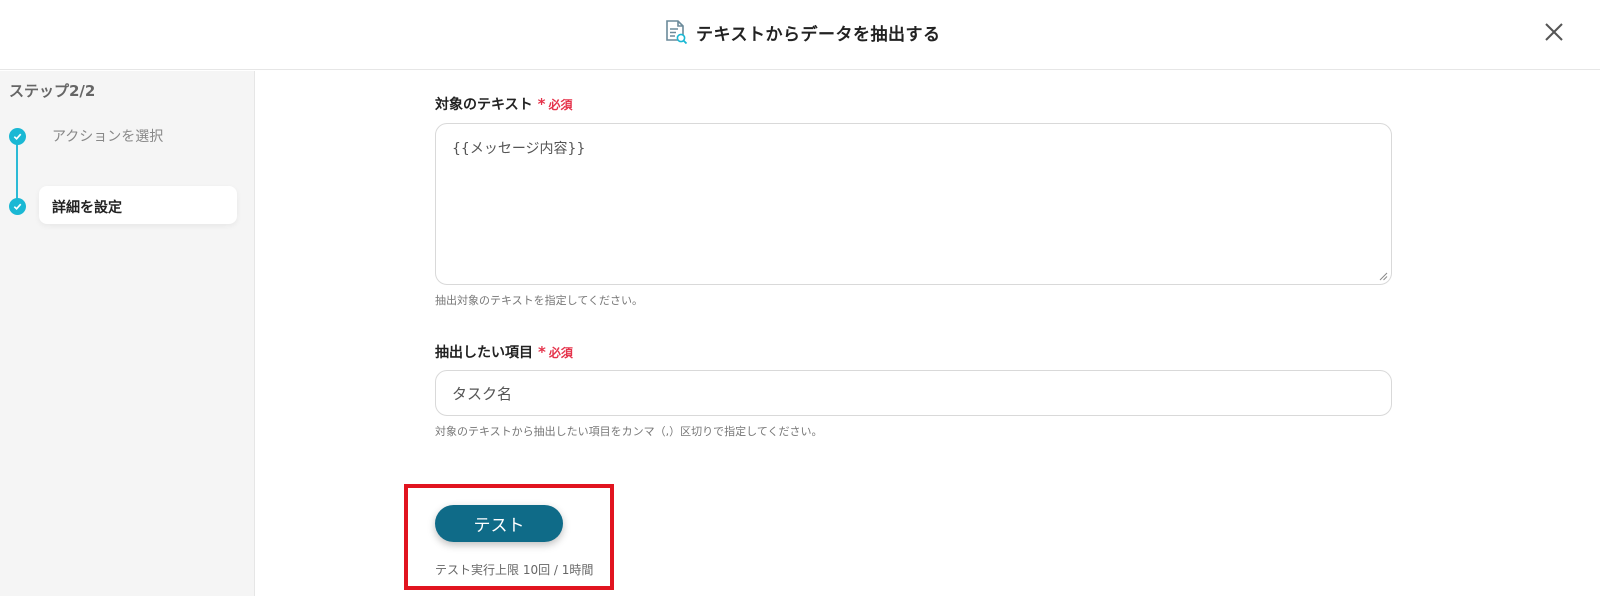 Image resolution: width=1600 pixels, height=601 pixels. I want to click on test-button: テスト, so click(499, 523).